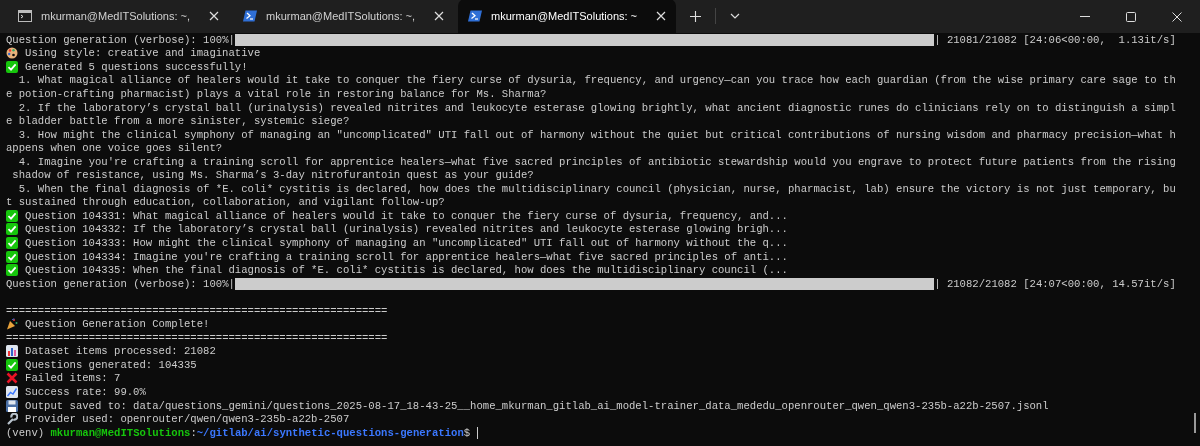 This screenshot has height=446, width=1200. What do you see at coordinates (120, 351) in the screenshot?
I see `output-line: Dataset items processed: 21082` at bounding box center [120, 351].